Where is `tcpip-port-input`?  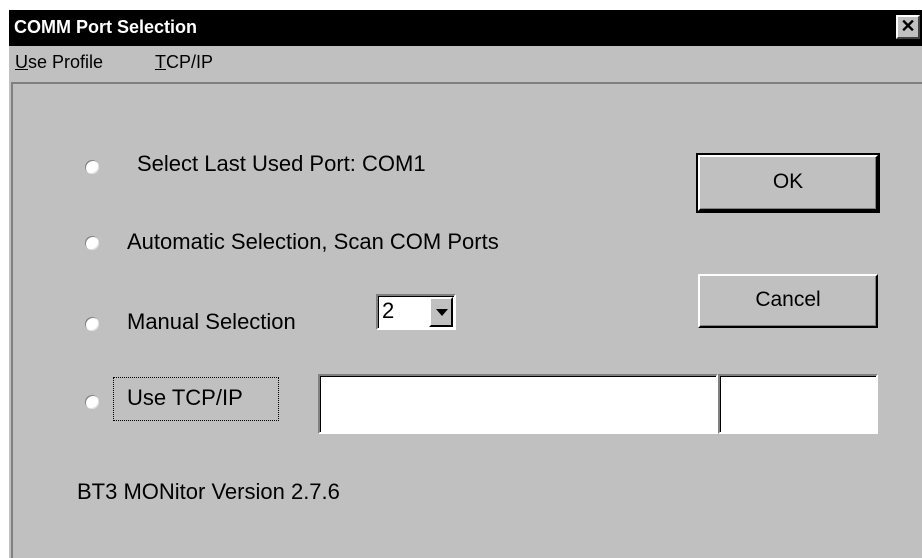 tcpip-port-input is located at coordinates (798, 404).